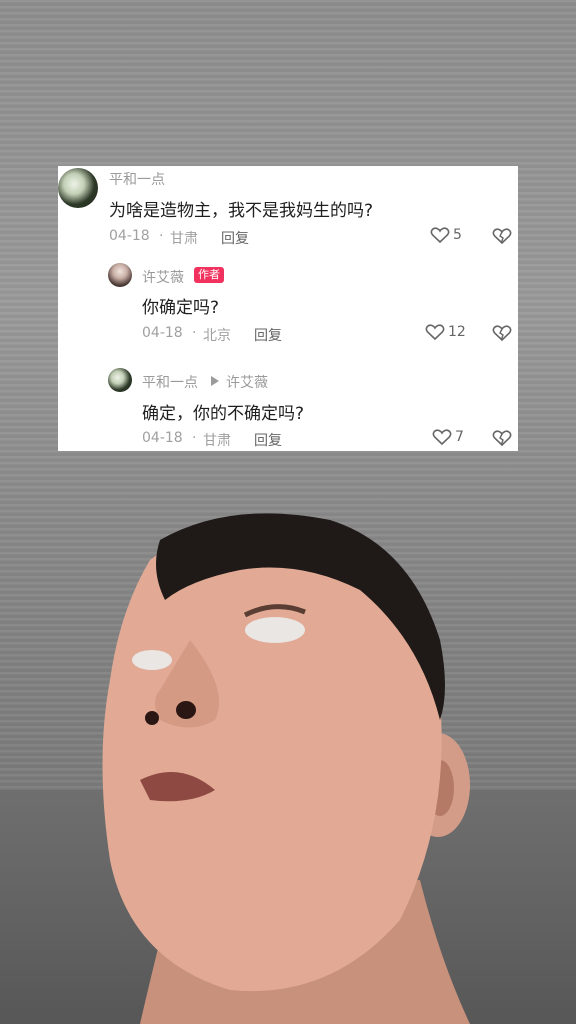  Describe the element at coordinates (457, 332) in the screenshot. I see `like-count: 12` at that location.